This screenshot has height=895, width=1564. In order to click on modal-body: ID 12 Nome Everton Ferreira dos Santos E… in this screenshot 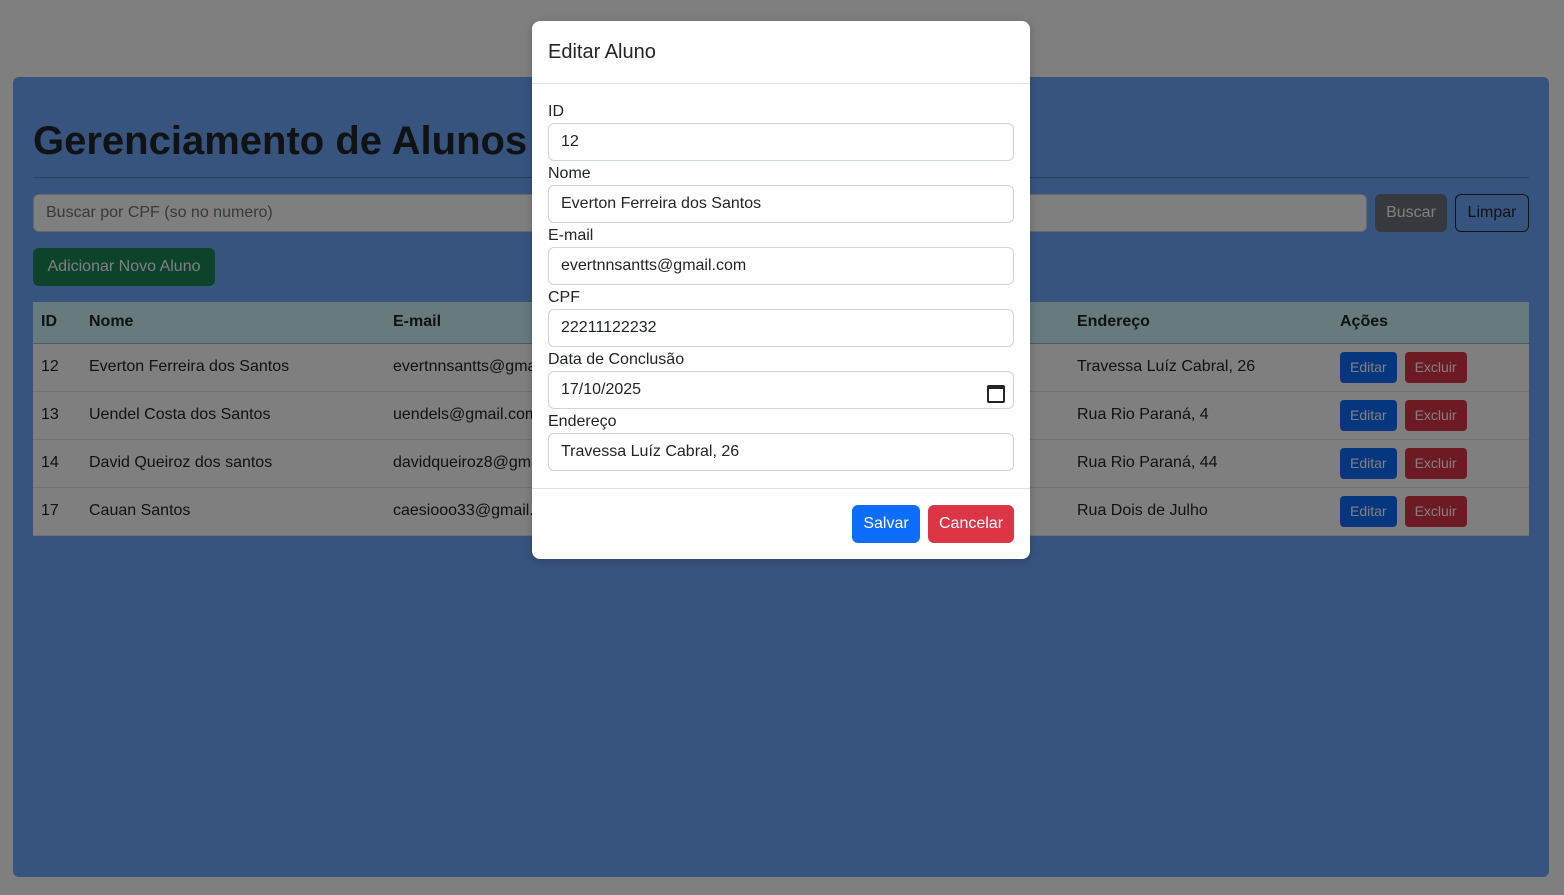, I will do `click(781, 286)`.